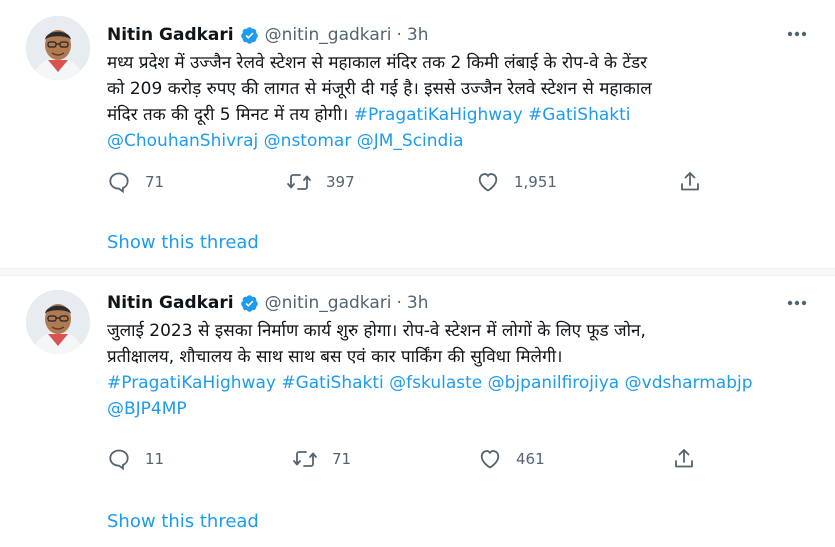 The image size is (835, 547). I want to click on tweet-actions: 11 71 461, so click(407, 460).